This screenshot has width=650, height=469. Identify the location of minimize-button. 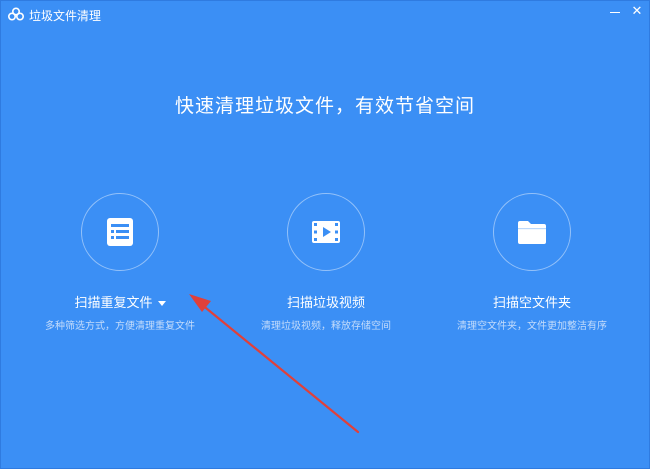
(615, 12).